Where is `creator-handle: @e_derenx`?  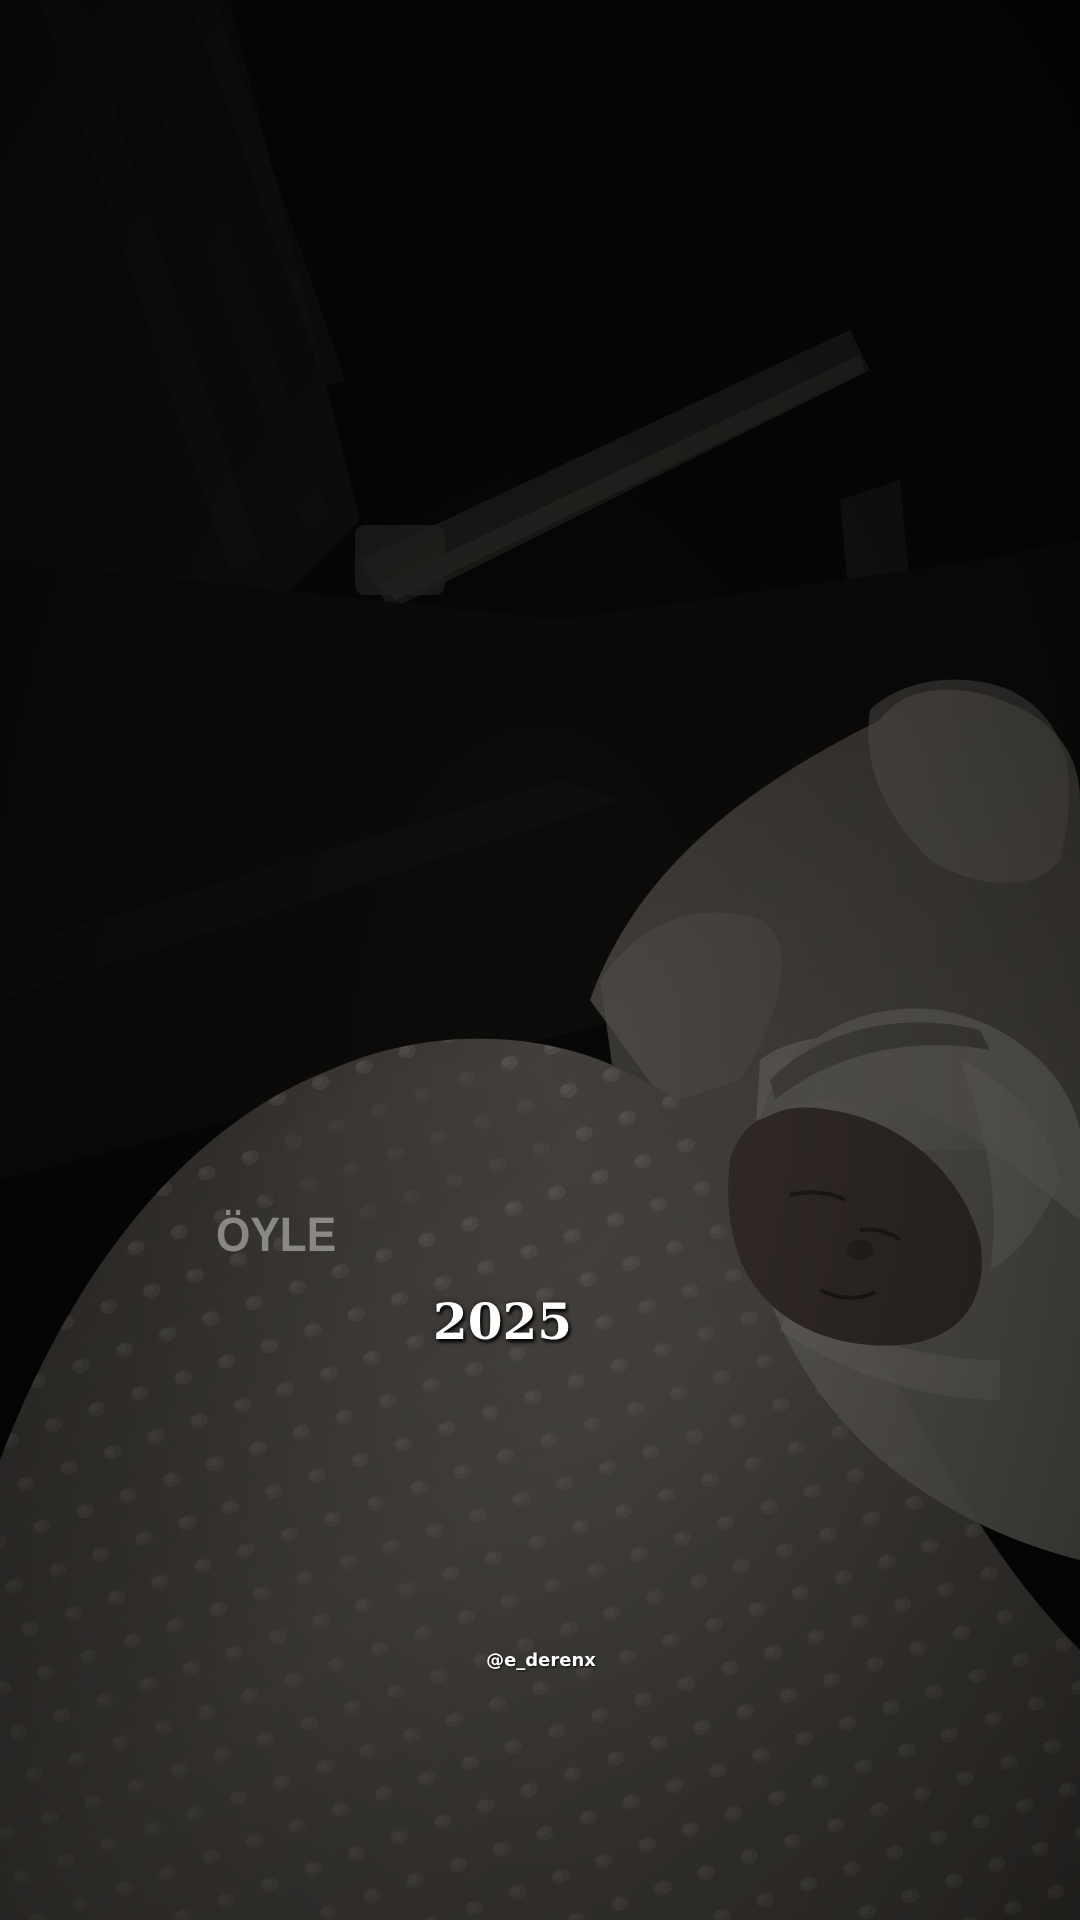 creator-handle: @e_derenx is located at coordinates (541, 1660).